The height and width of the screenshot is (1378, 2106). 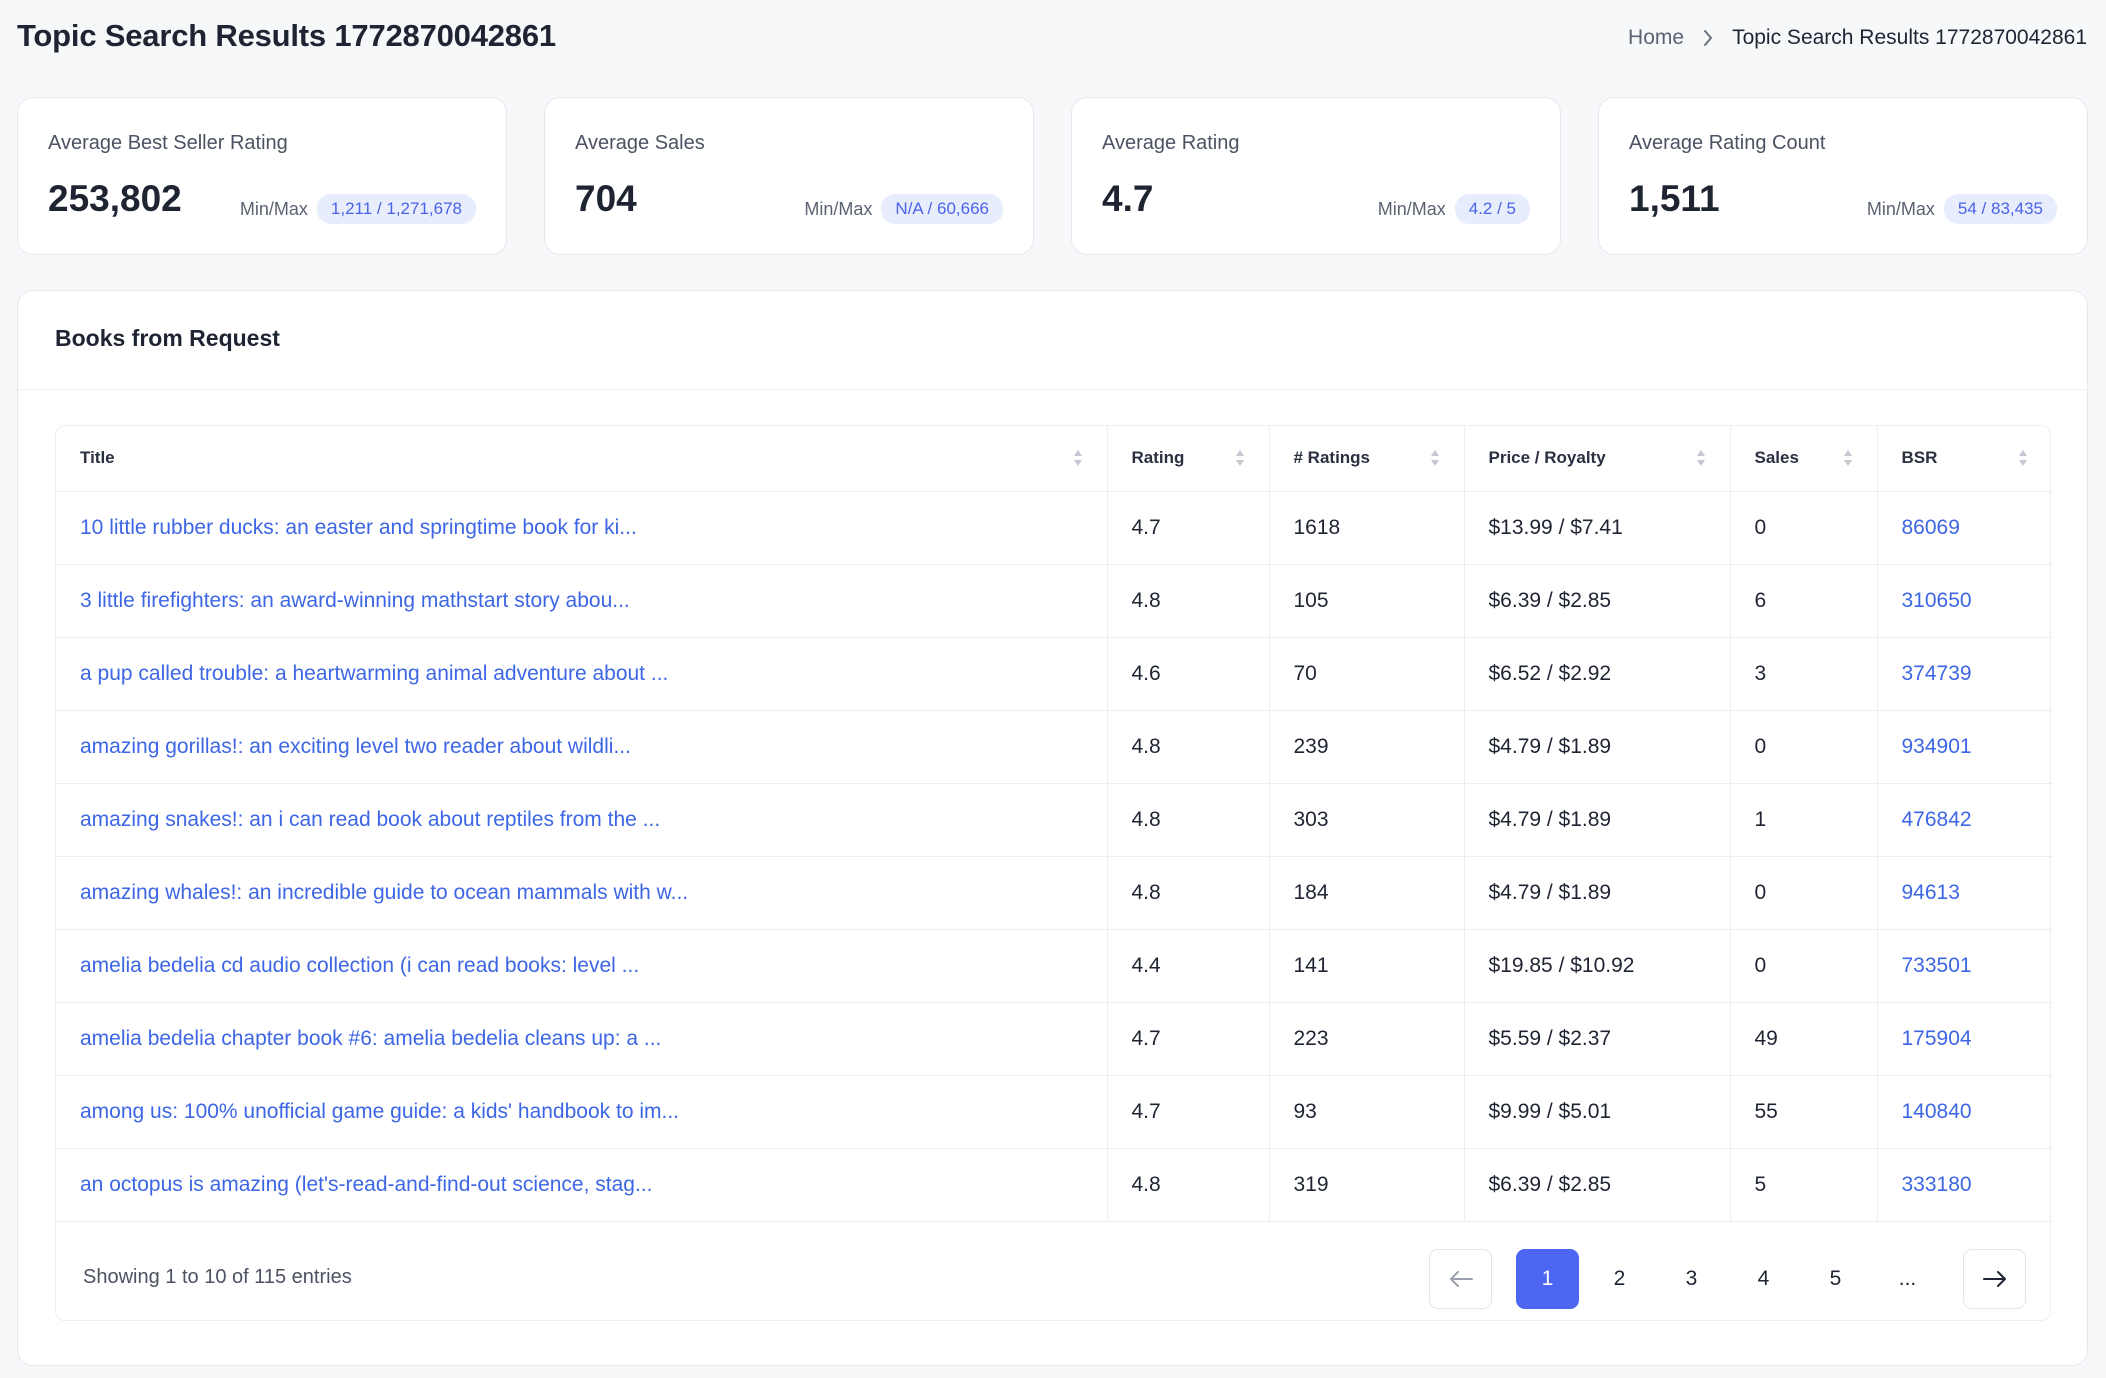 What do you see at coordinates (1931, 892) in the screenshot?
I see `bsr-link: 94613` at bounding box center [1931, 892].